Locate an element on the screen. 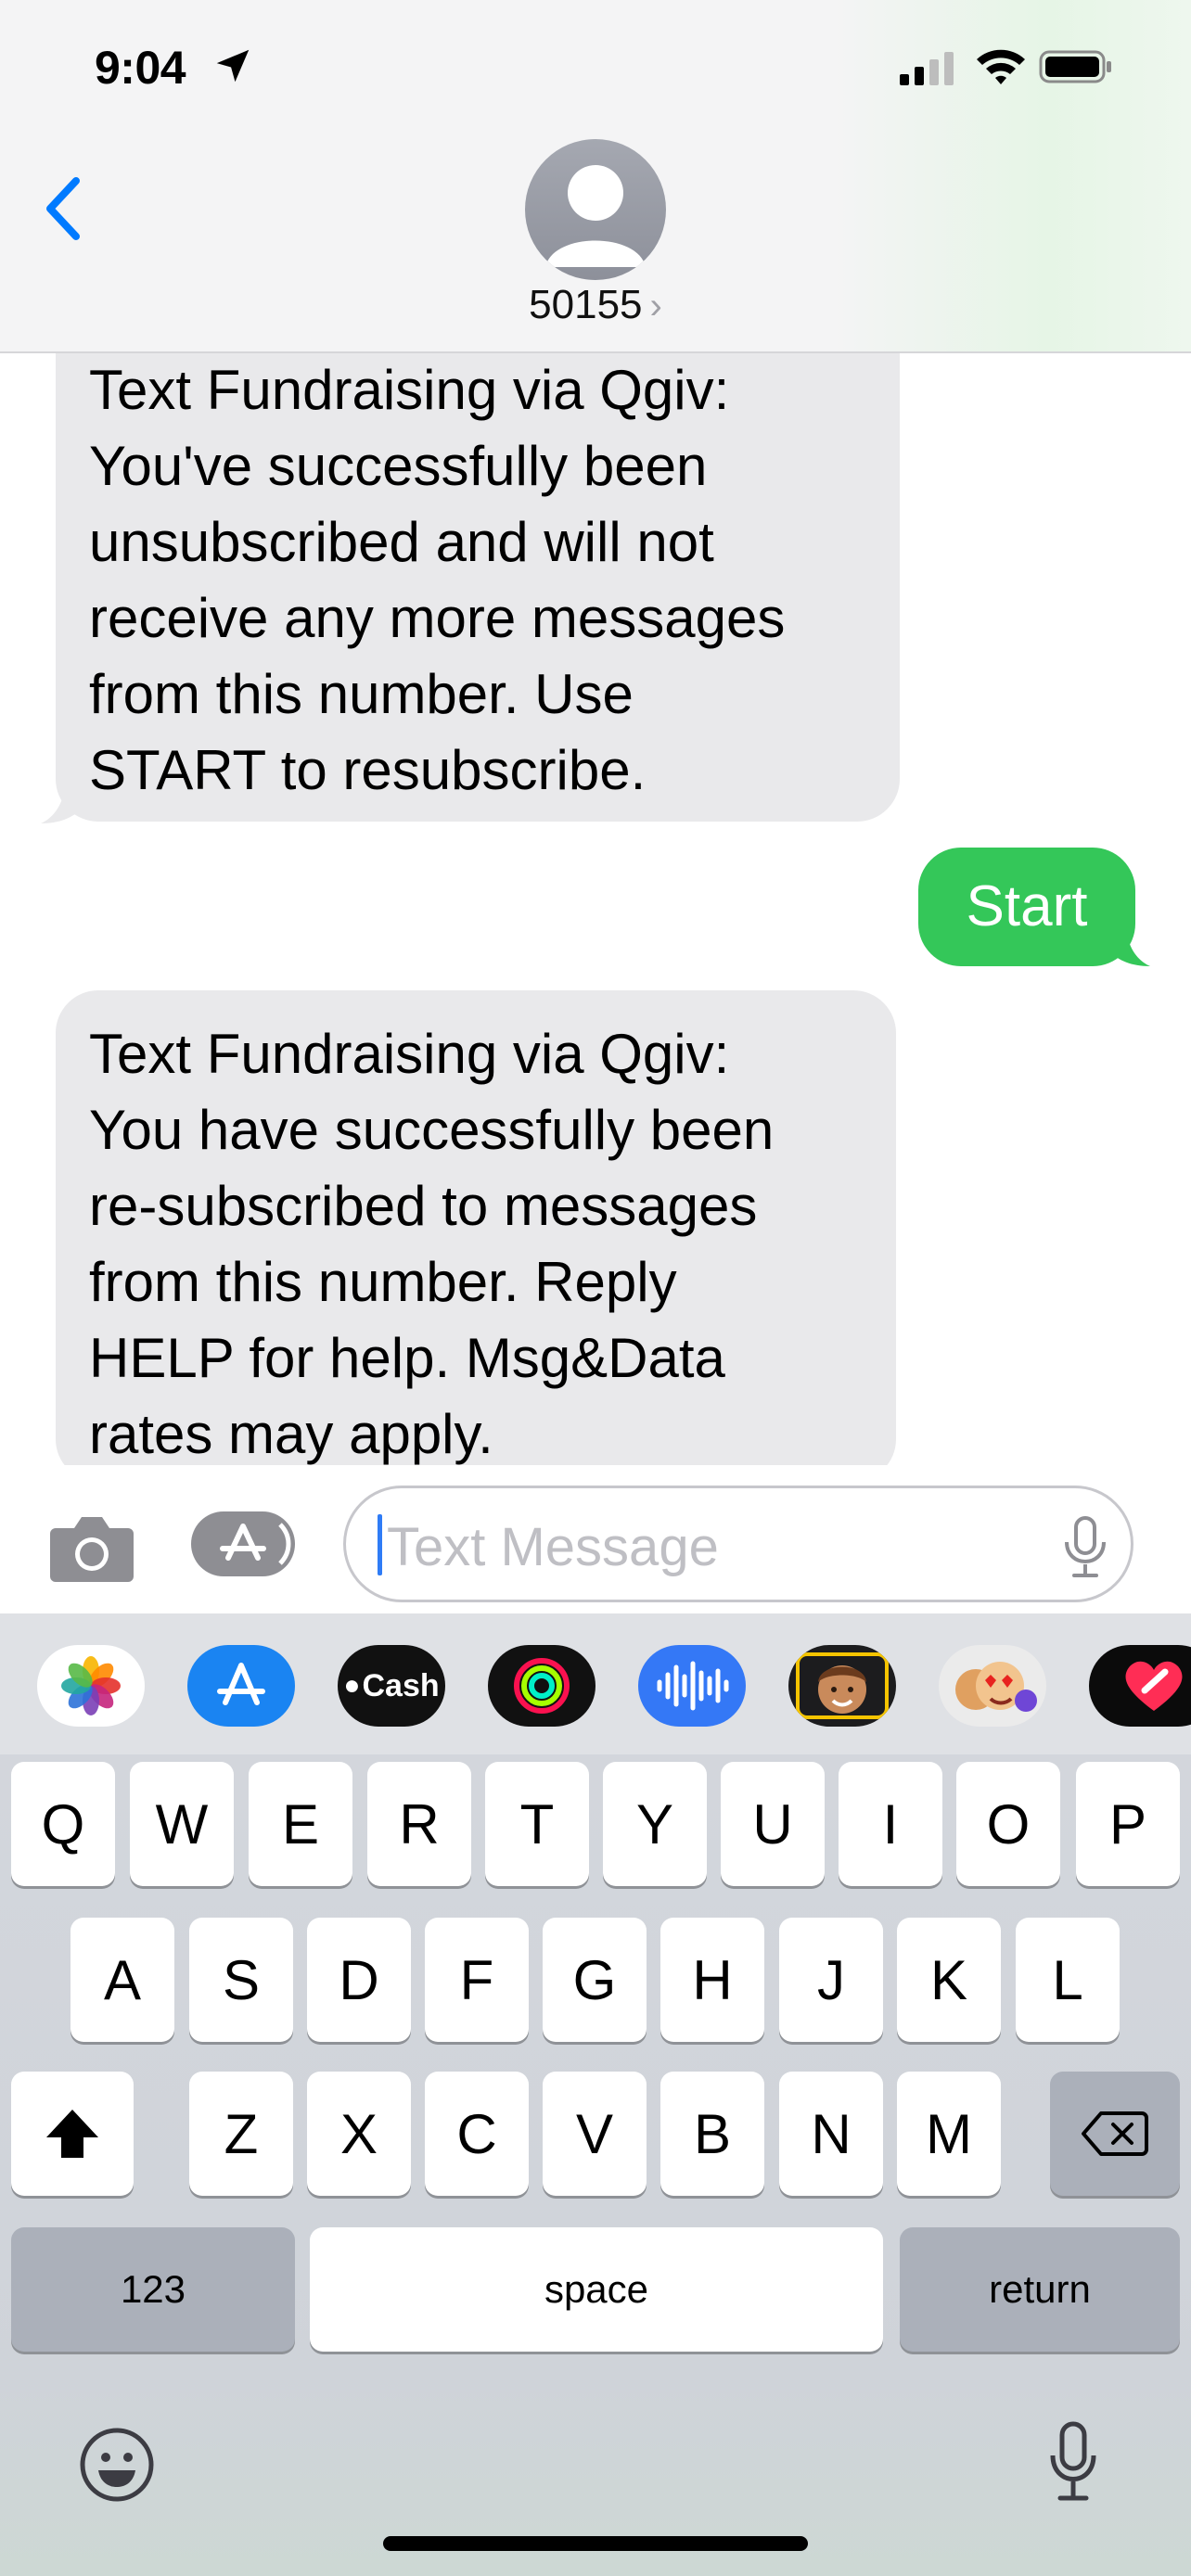 The image size is (1191, 2576). apple-logo-icon: ● is located at coordinates (352, 1686).